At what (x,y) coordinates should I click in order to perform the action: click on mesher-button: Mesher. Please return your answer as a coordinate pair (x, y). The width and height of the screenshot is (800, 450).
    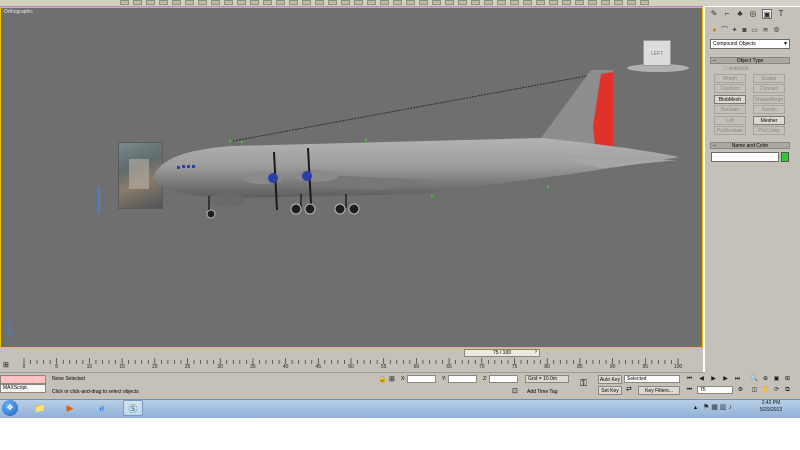
    Looking at the image, I should click on (769, 120).